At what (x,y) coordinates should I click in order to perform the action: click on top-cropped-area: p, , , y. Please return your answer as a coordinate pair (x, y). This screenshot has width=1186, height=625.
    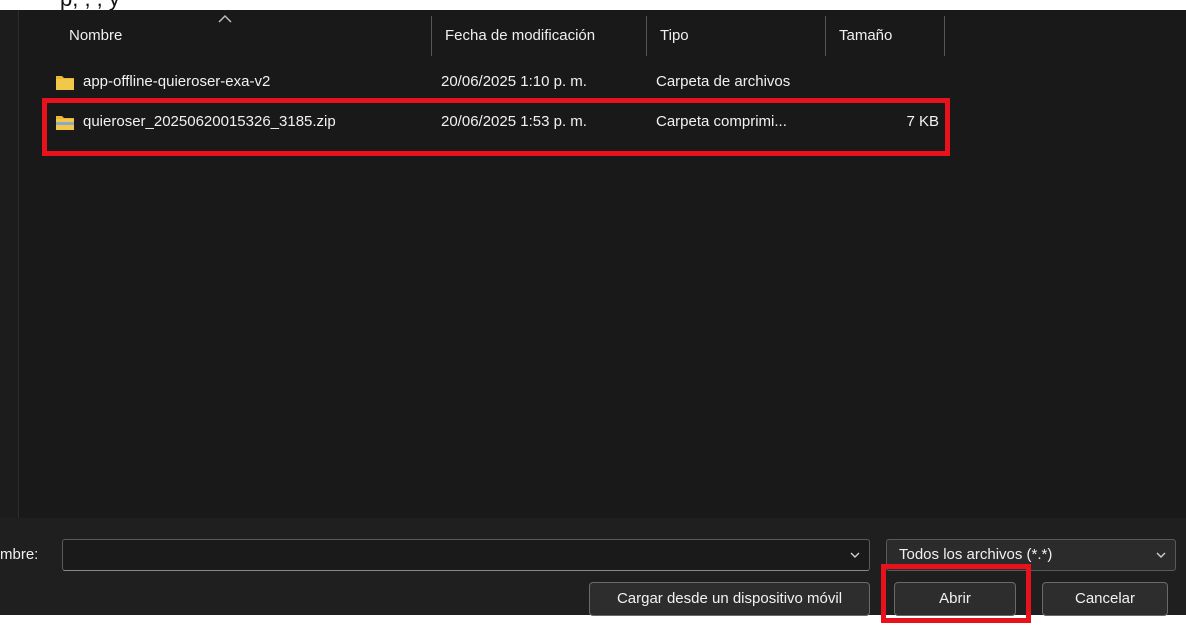
    Looking at the image, I should click on (593, 5).